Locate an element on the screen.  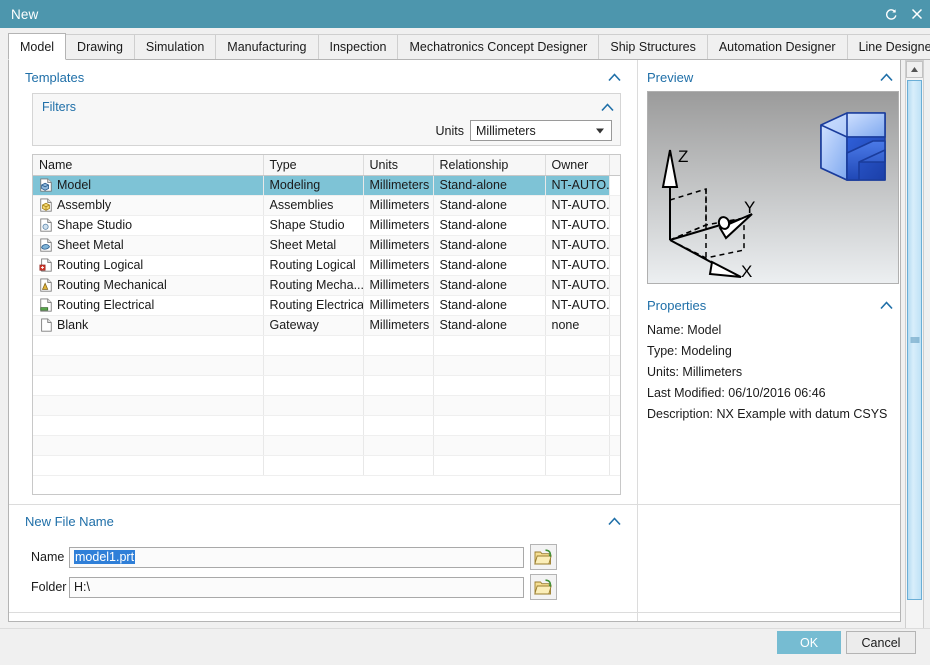
reset-icon is located at coordinates (891, 14).